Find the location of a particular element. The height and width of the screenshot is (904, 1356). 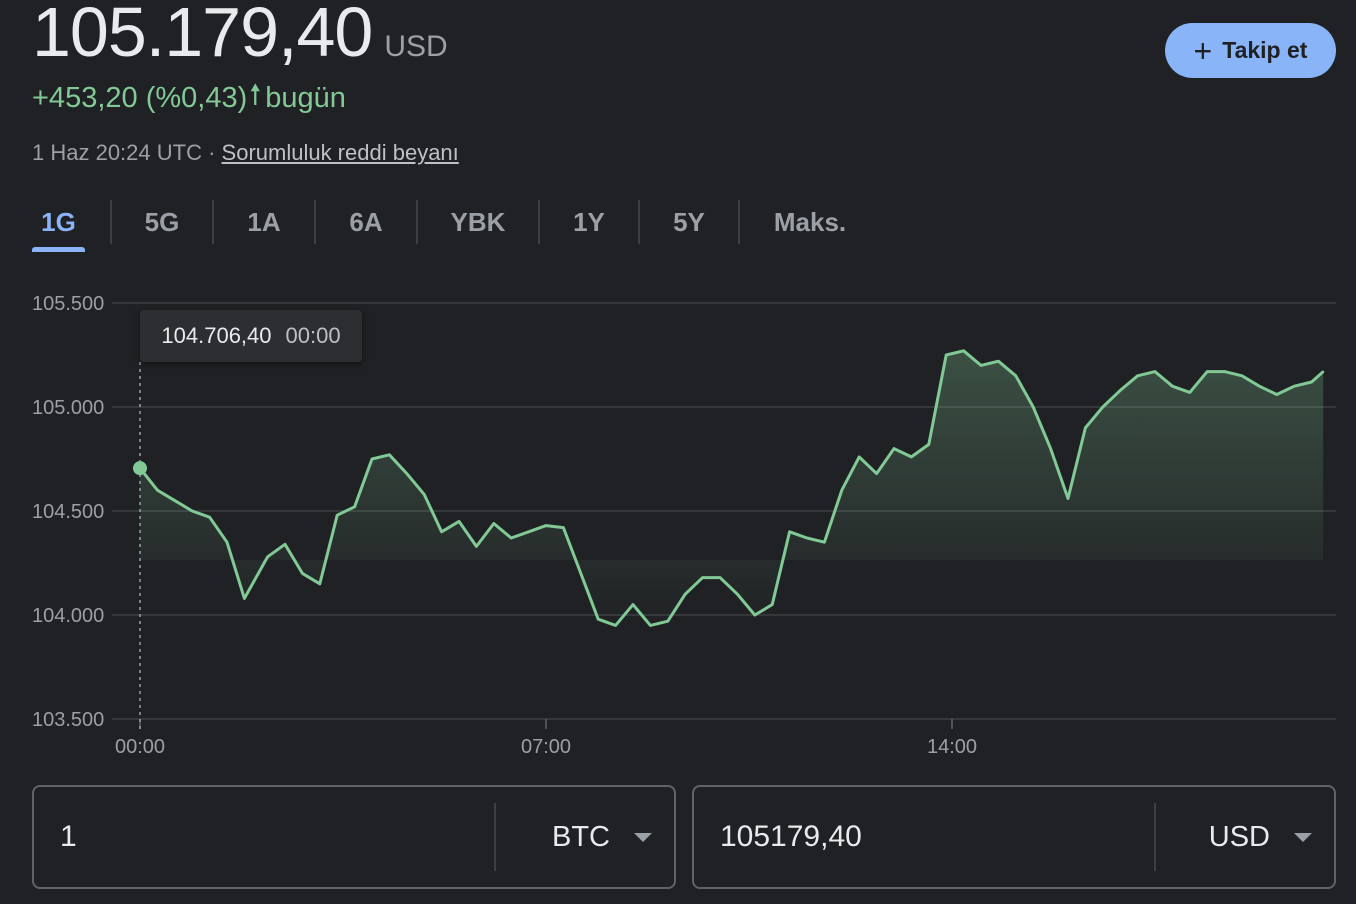

from-unit-select: BTC is located at coordinates (585, 837).